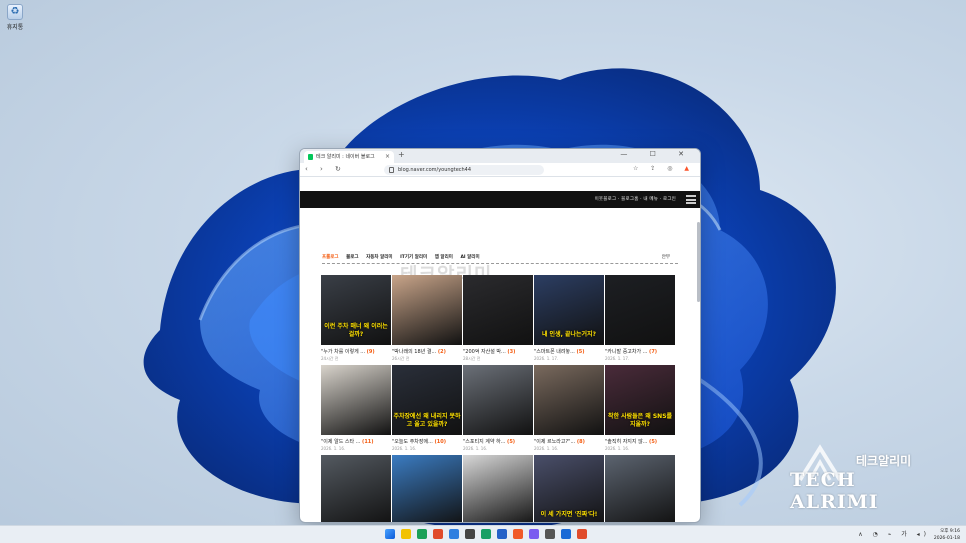 The height and width of the screenshot is (543, 966). What do you see at coordinates (657, 154) in the screenshot?
I see `window-controls: — ☐ ✕` at bounding box center [657, 154].